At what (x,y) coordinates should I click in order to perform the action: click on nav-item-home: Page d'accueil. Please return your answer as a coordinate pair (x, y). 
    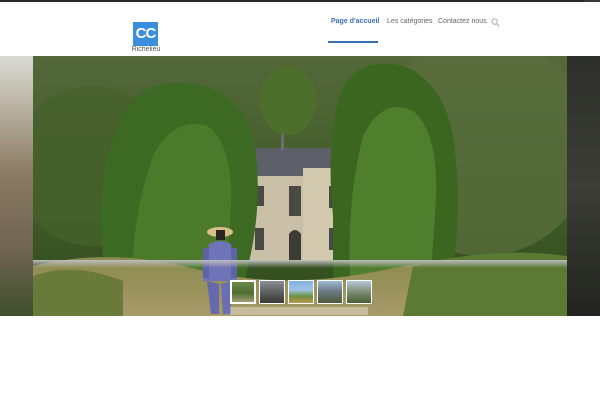
    Looking at the image, I should click on (355, 35).